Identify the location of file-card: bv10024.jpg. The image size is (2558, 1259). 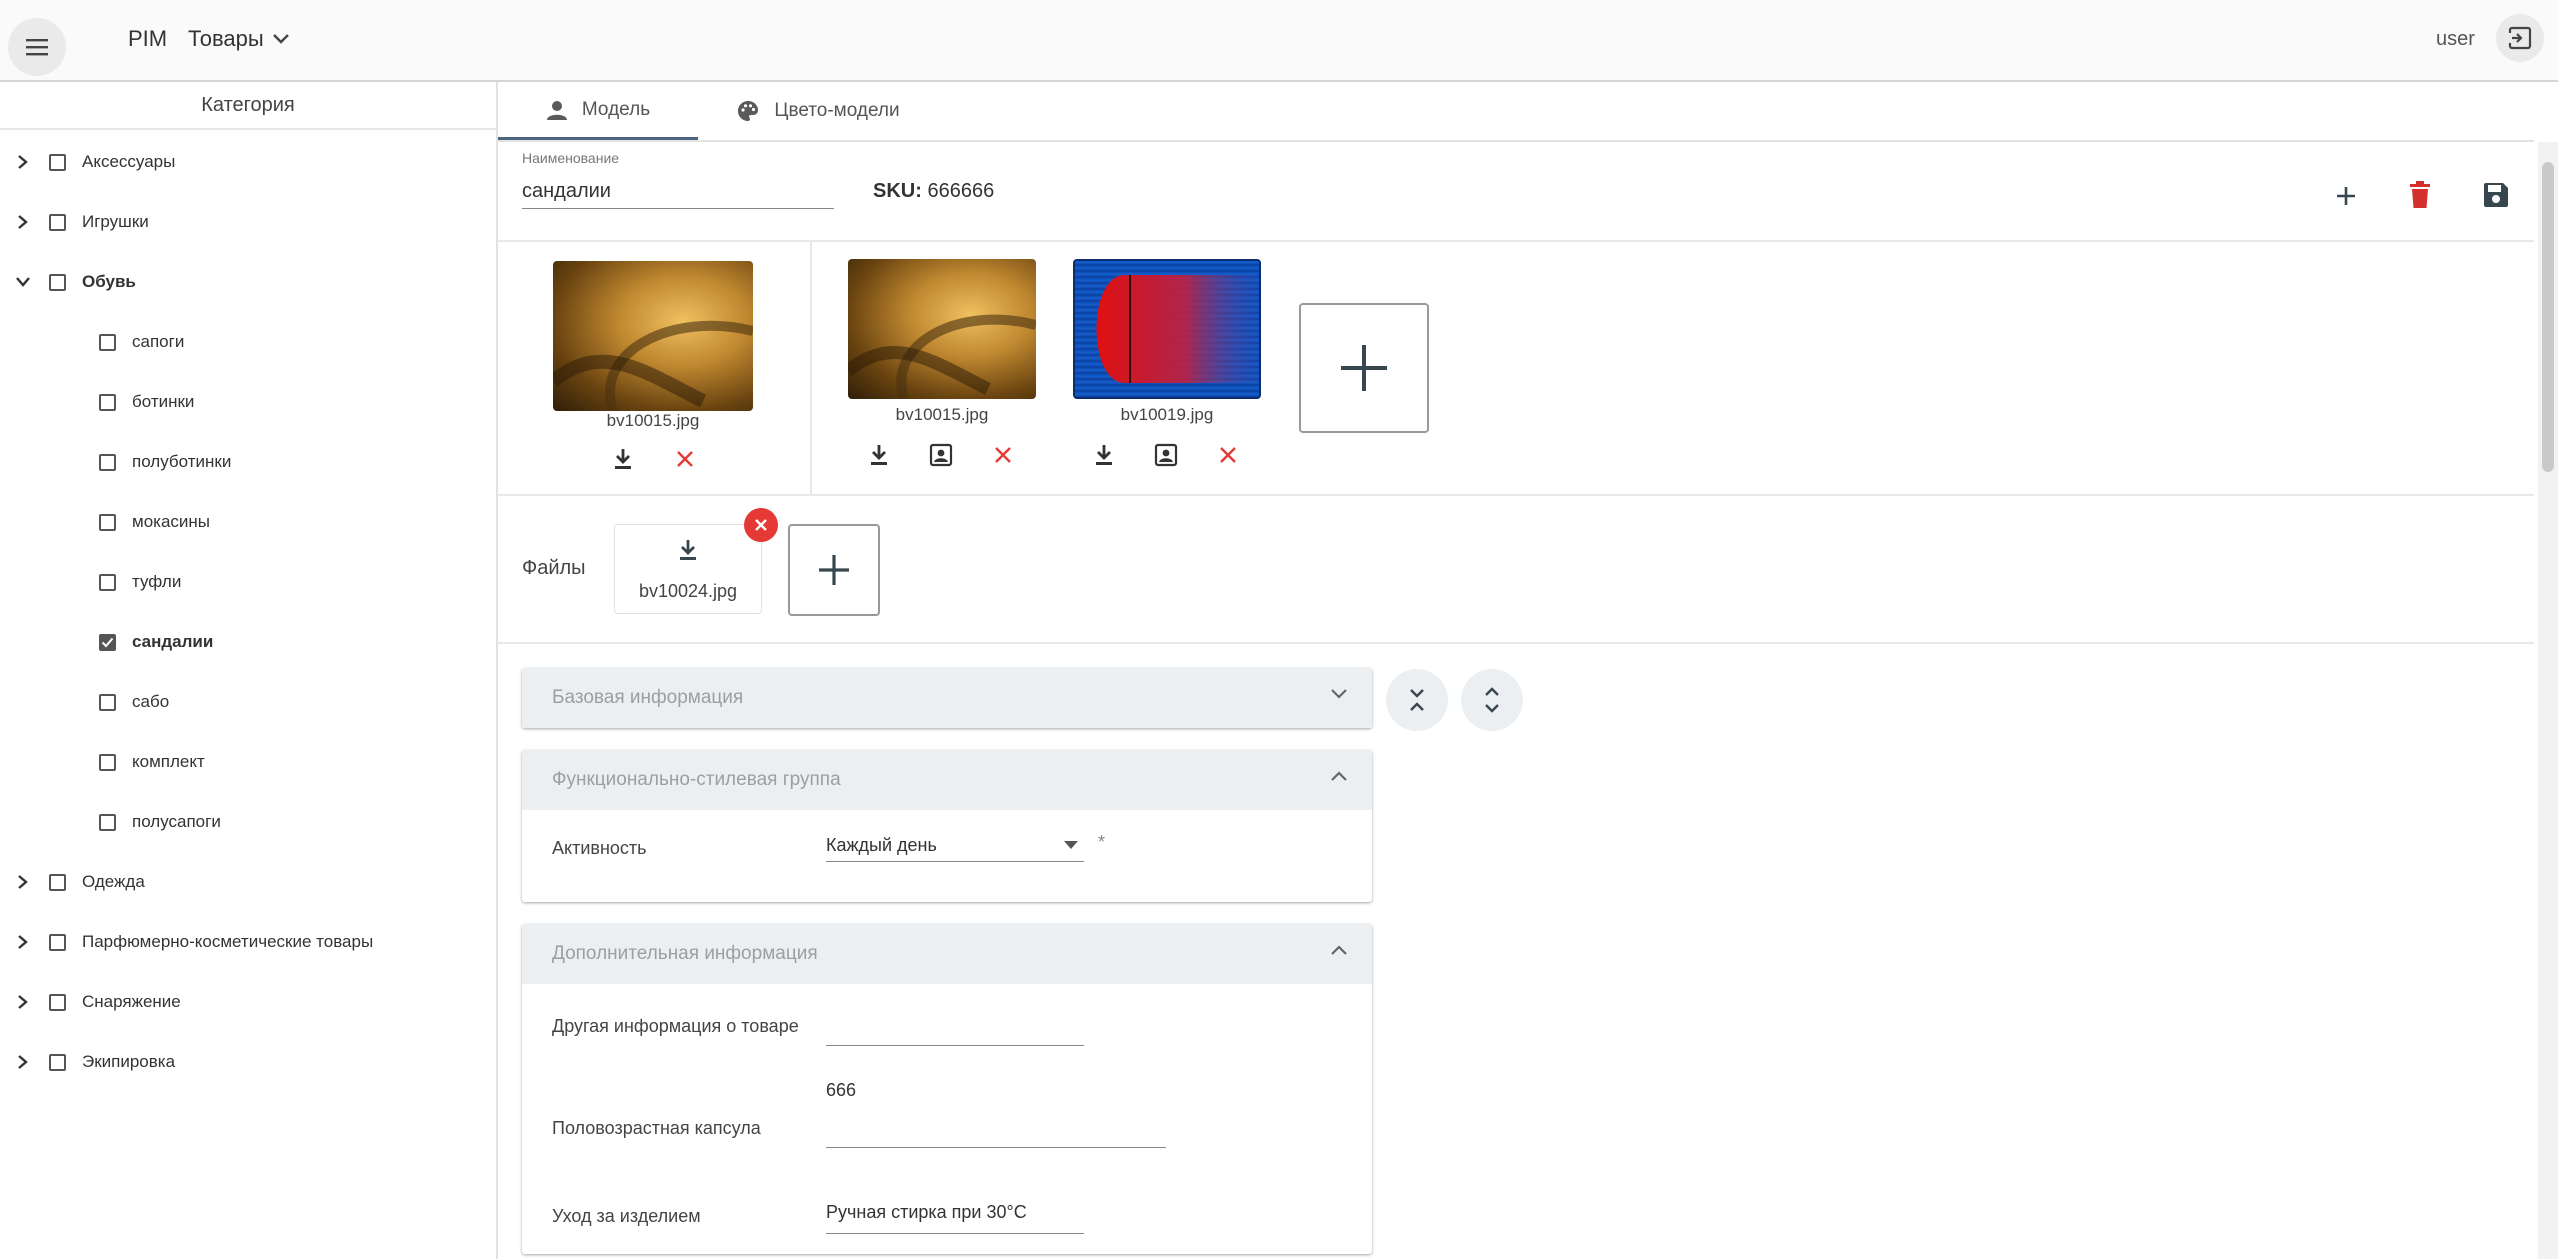
(688, 569).